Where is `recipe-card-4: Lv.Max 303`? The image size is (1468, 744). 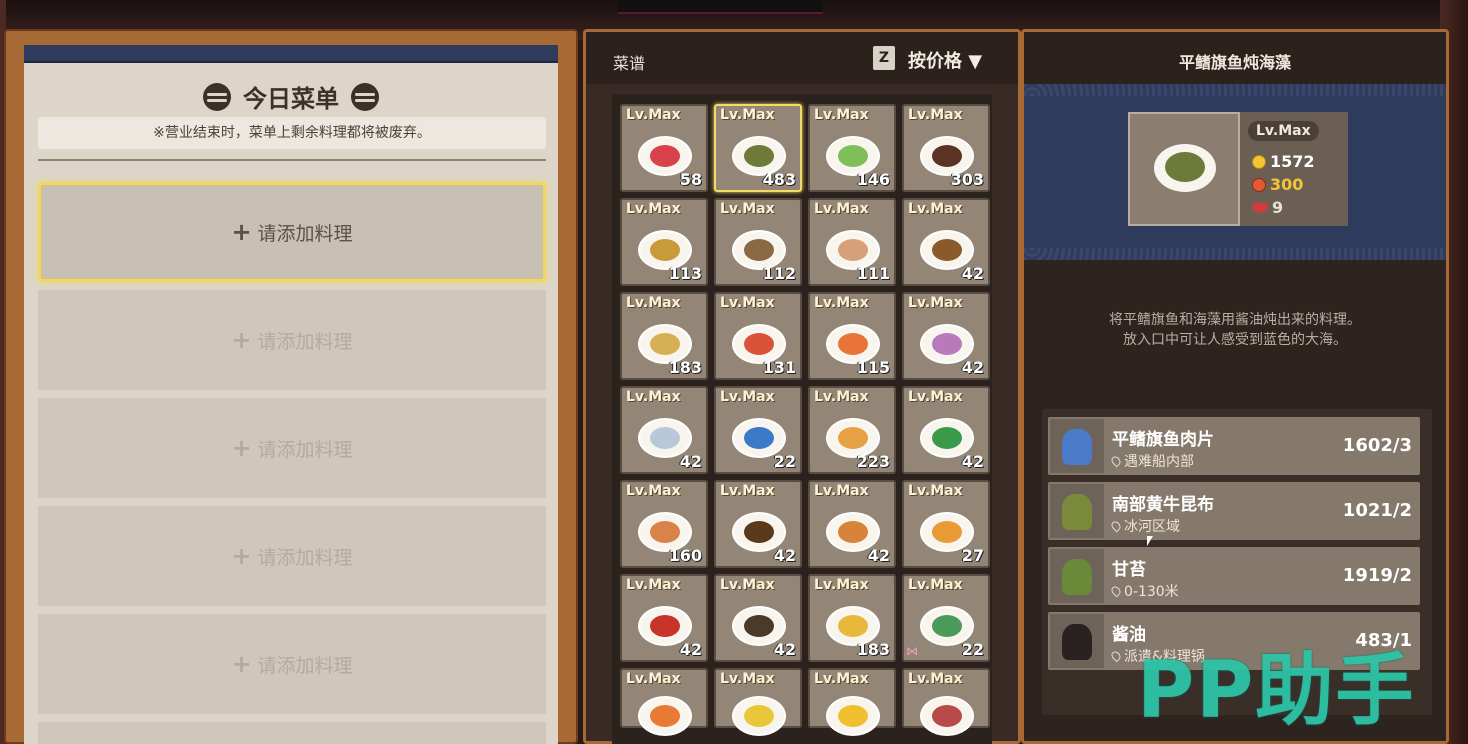
recipe-card-4: Lv.Max 303 is located at coordinates (946, 148).